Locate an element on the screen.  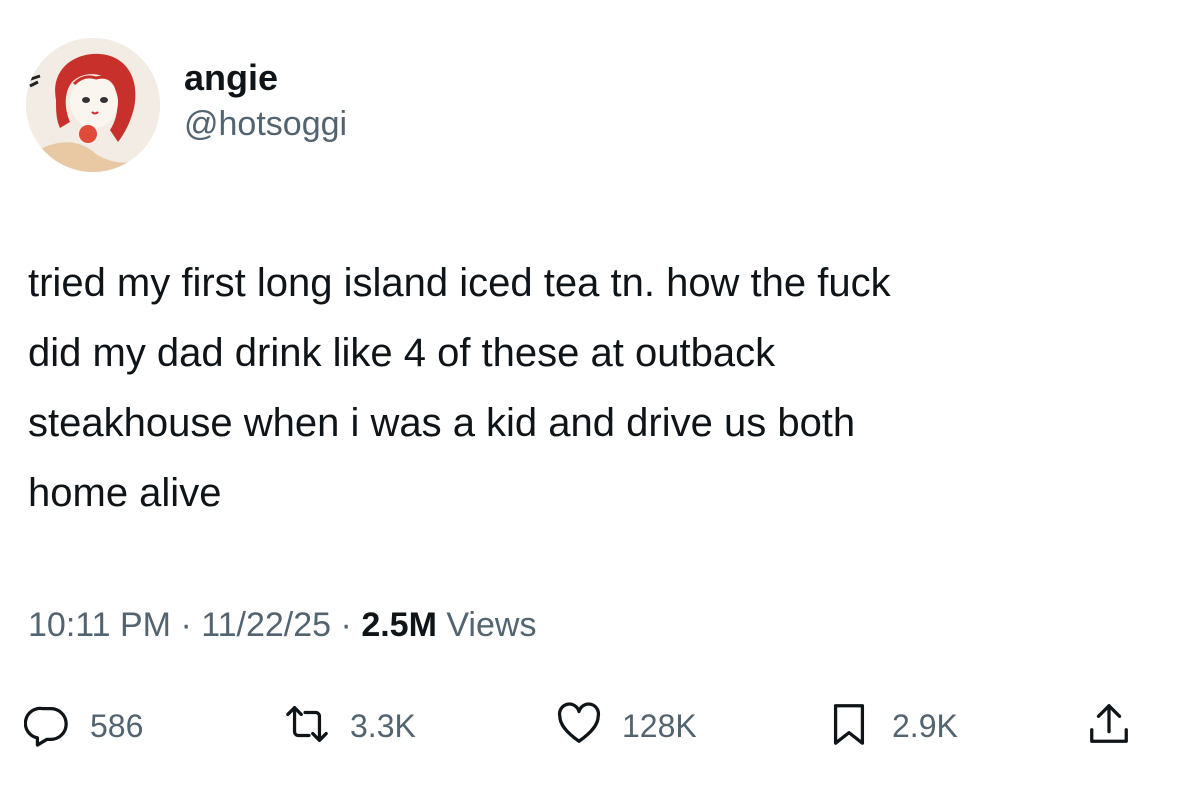
share-icon is located at coordinates (1109, 726).